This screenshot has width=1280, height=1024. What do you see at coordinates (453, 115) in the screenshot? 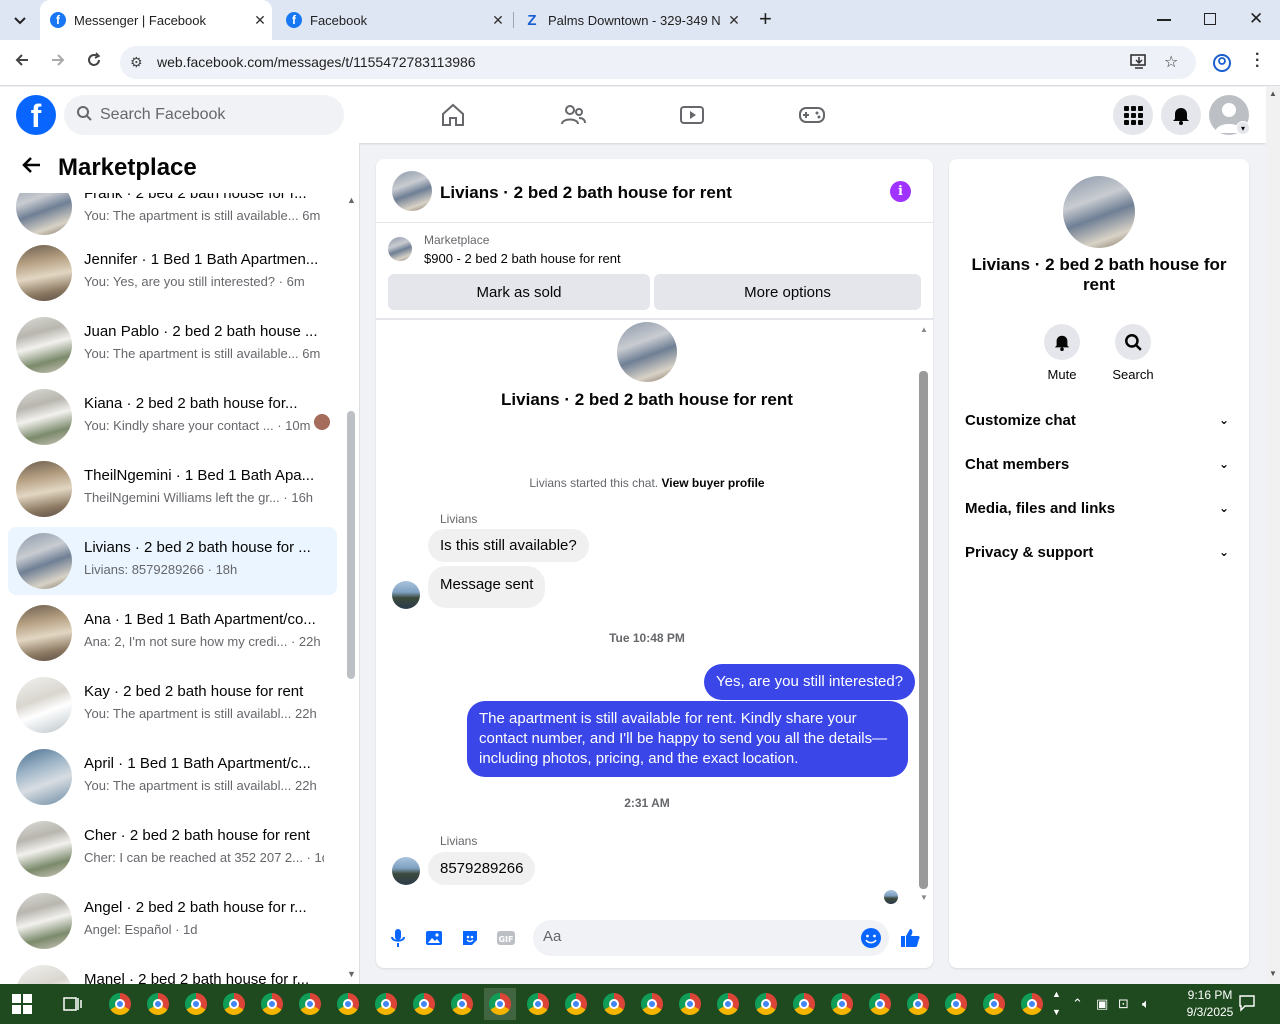
I see `home-icon` at bounding box center [453, 115].